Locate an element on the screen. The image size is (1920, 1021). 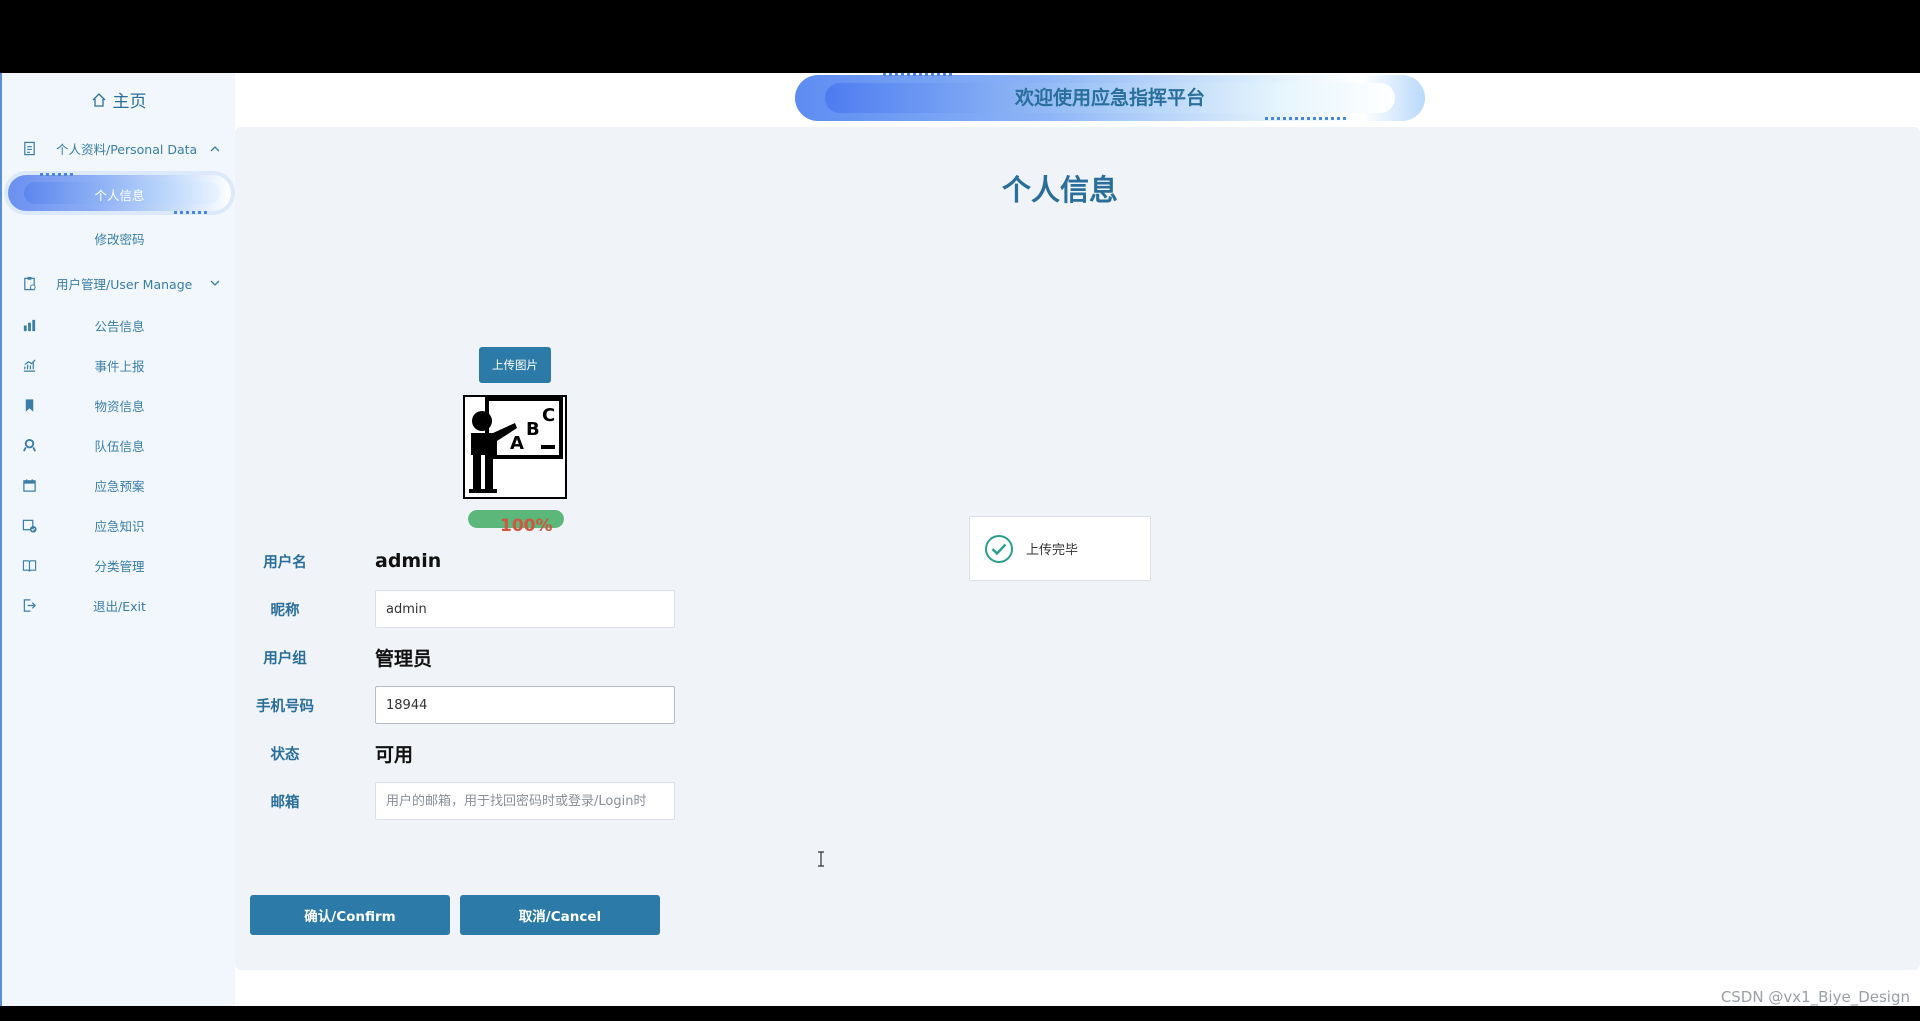
sidebar-item-label: 分类管理 is located at coordinates (119, 566).